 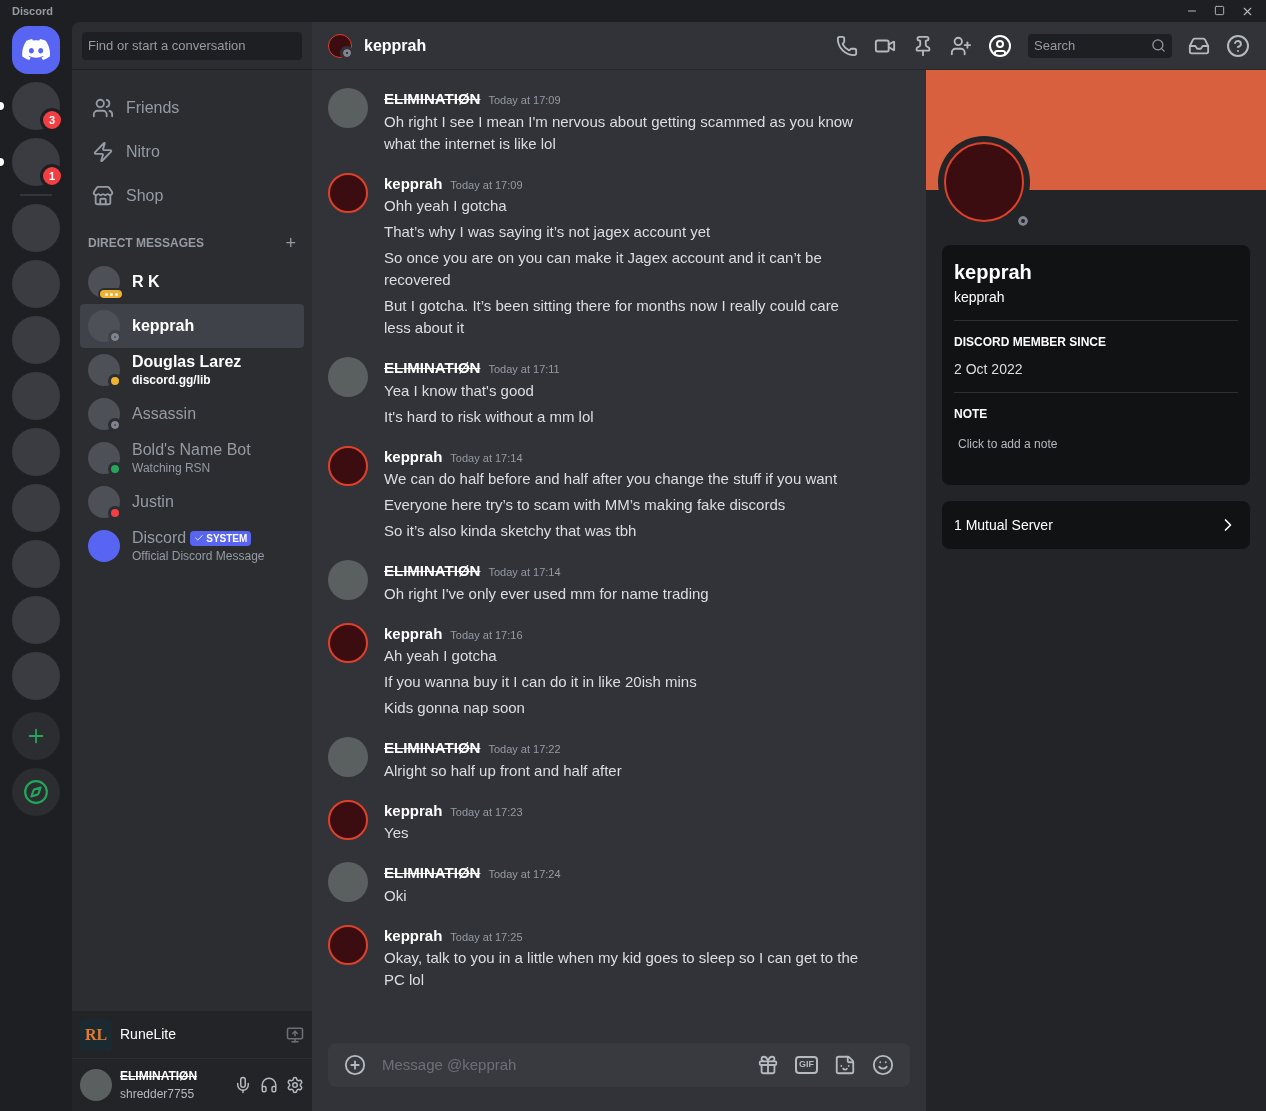 What do you see at coordinates (1096, 525) in the screenshot?
I see `mutual-servers-button: 1 Mutual Server` at bounding box center [1096, 525].